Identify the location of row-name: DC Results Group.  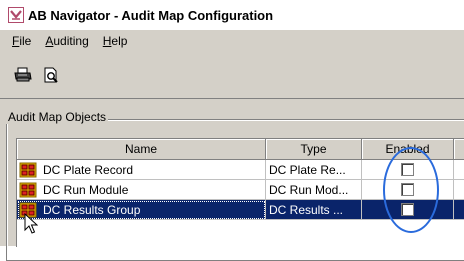
(92, 209).